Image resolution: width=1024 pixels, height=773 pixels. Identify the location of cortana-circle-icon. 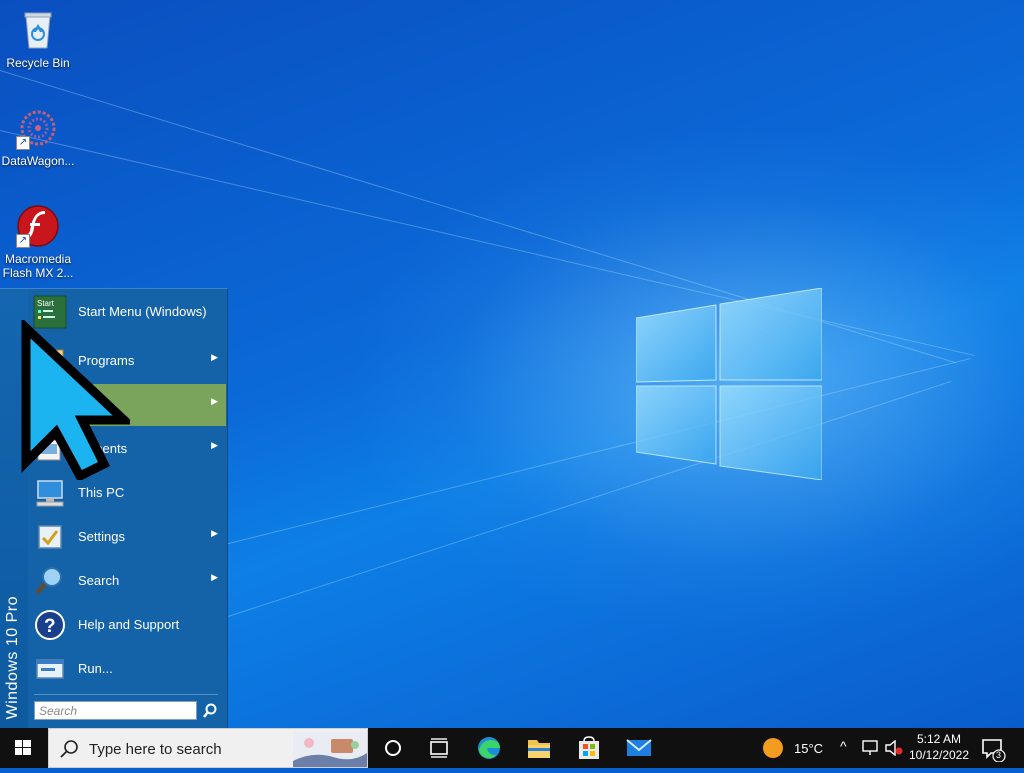
(393, 748).